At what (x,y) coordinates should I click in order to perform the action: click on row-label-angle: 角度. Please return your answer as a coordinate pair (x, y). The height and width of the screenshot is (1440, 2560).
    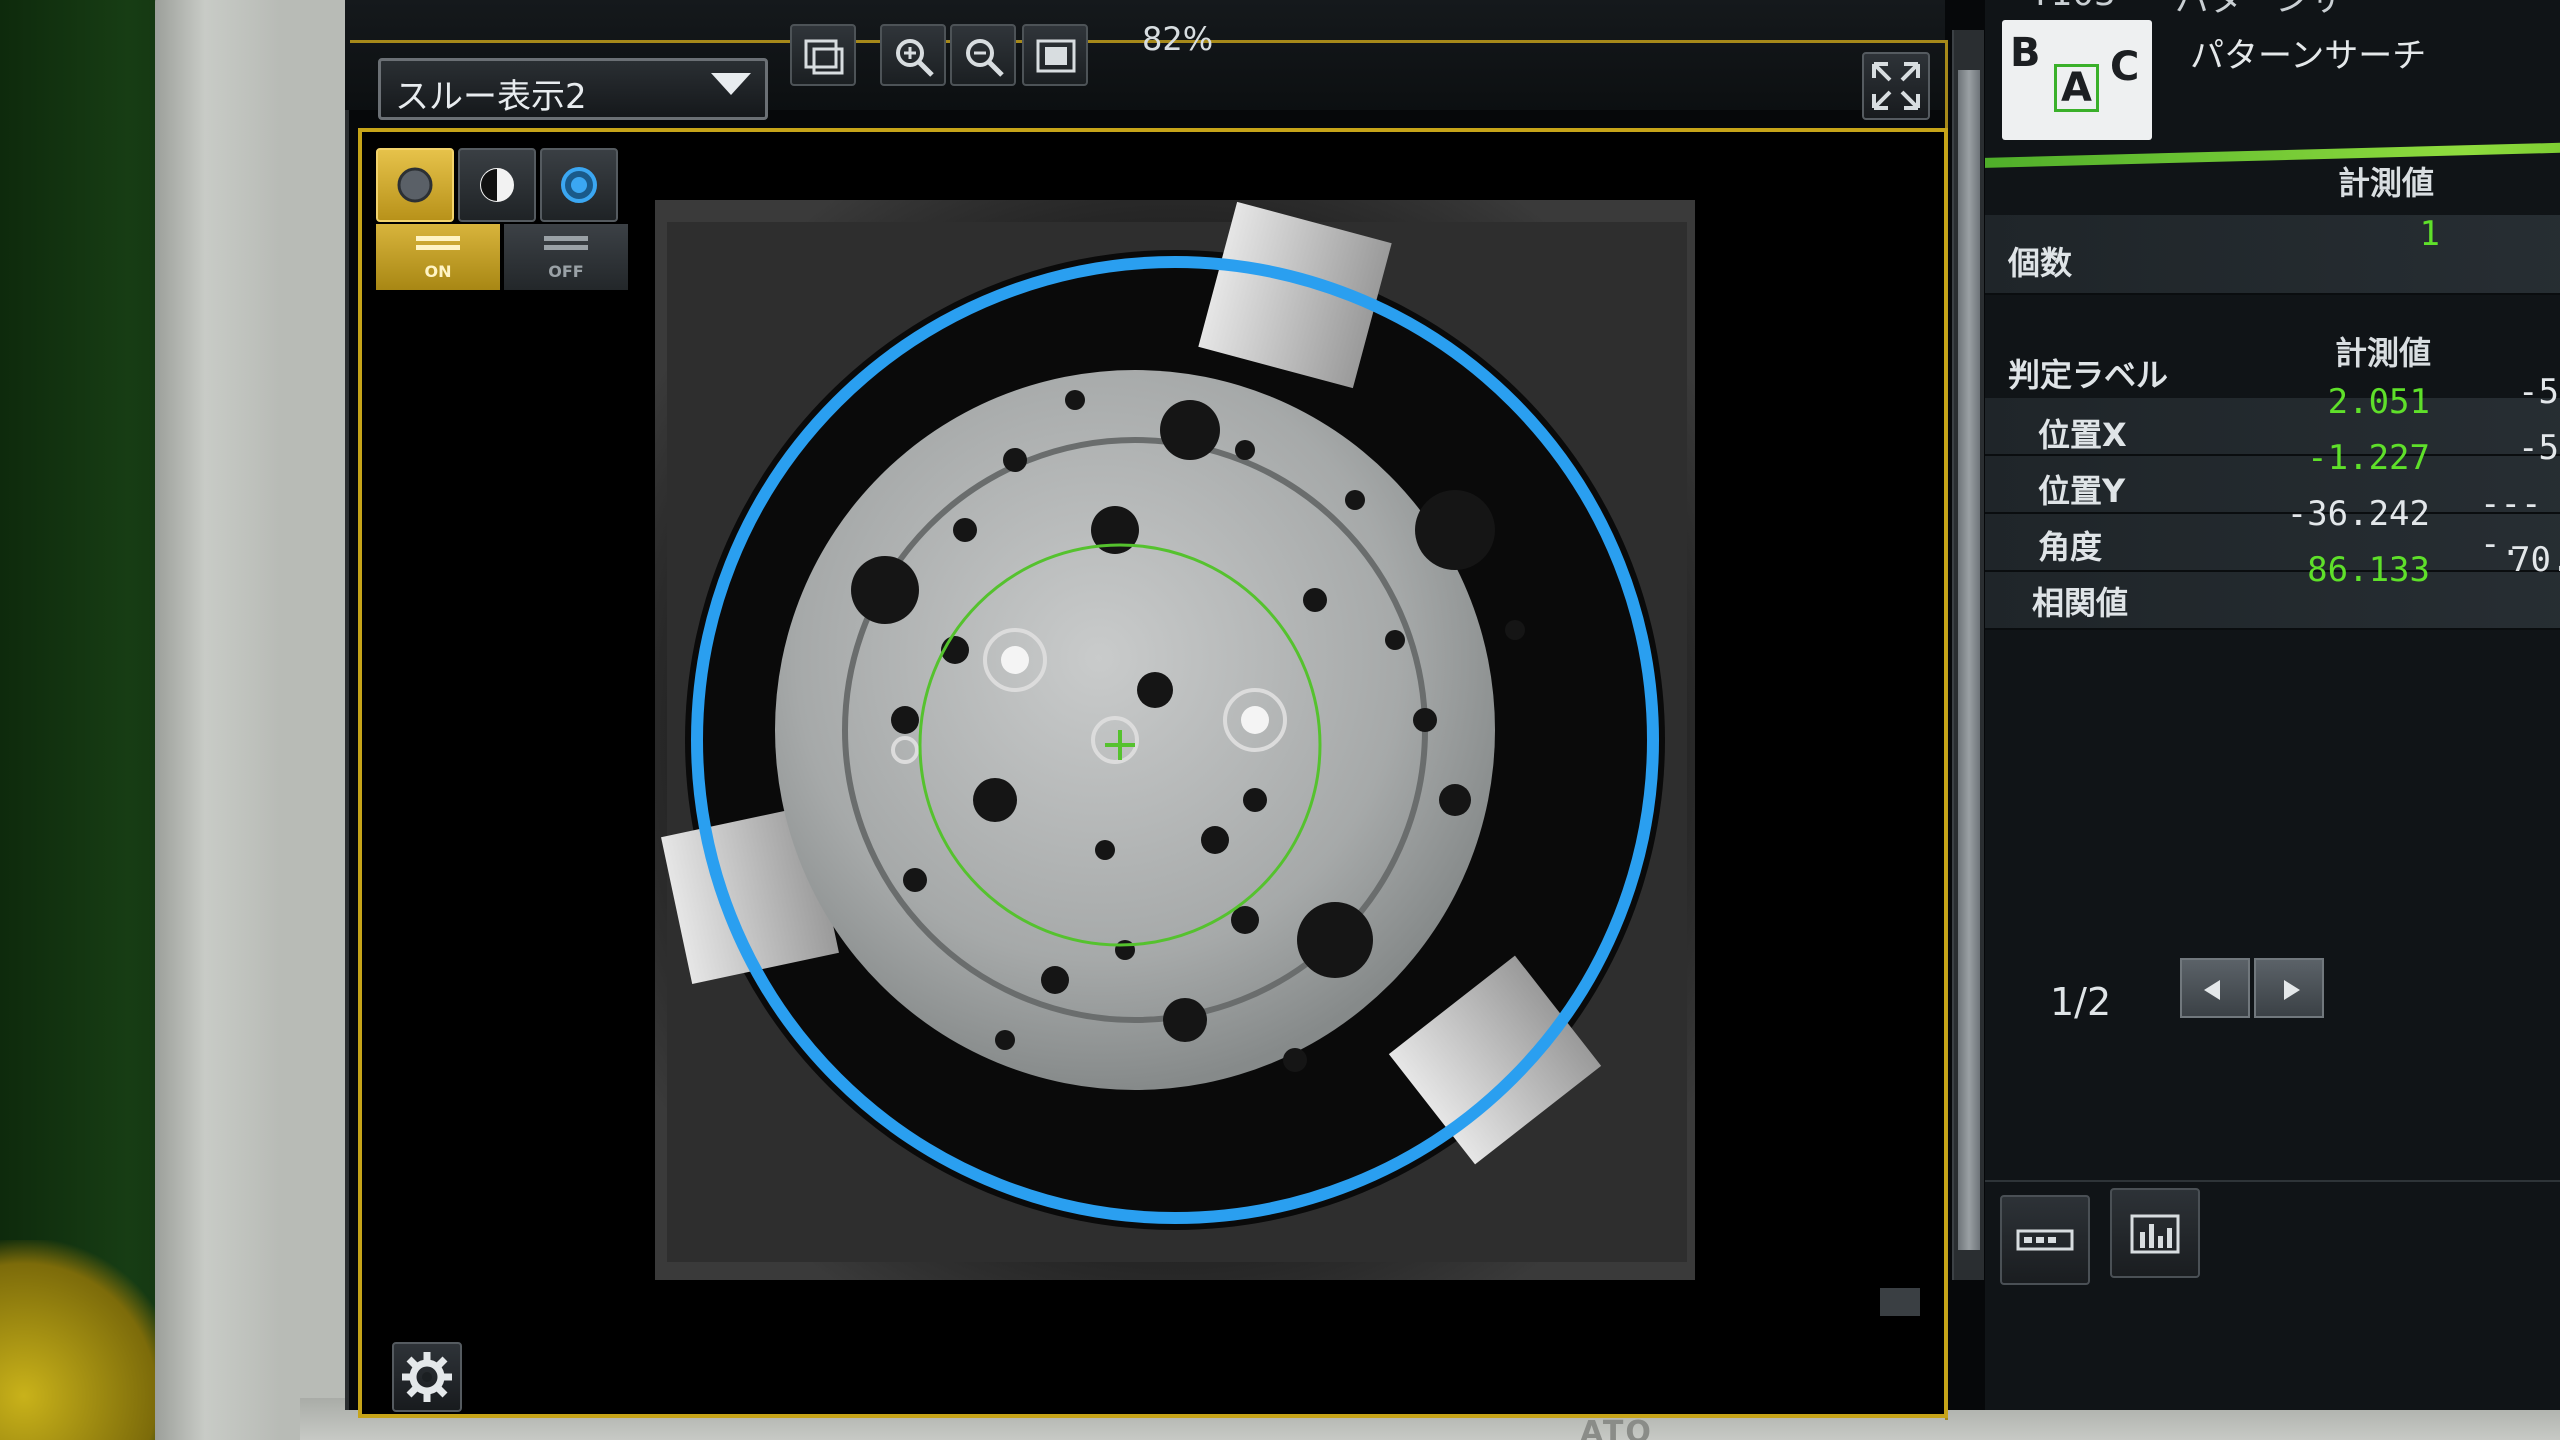
    Looking at the image, I should click on (2070, 547).